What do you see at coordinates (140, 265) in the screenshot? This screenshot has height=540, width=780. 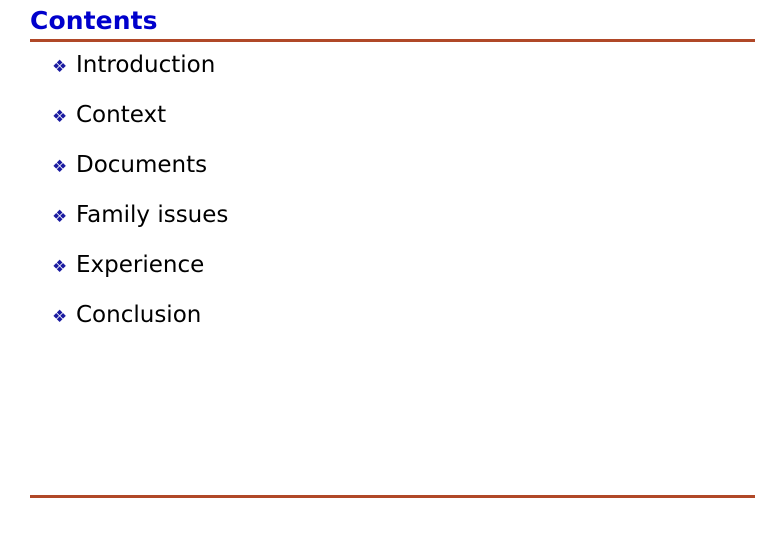 I see `sidebar-item-label: Experience` at bounding box center [140, 265].